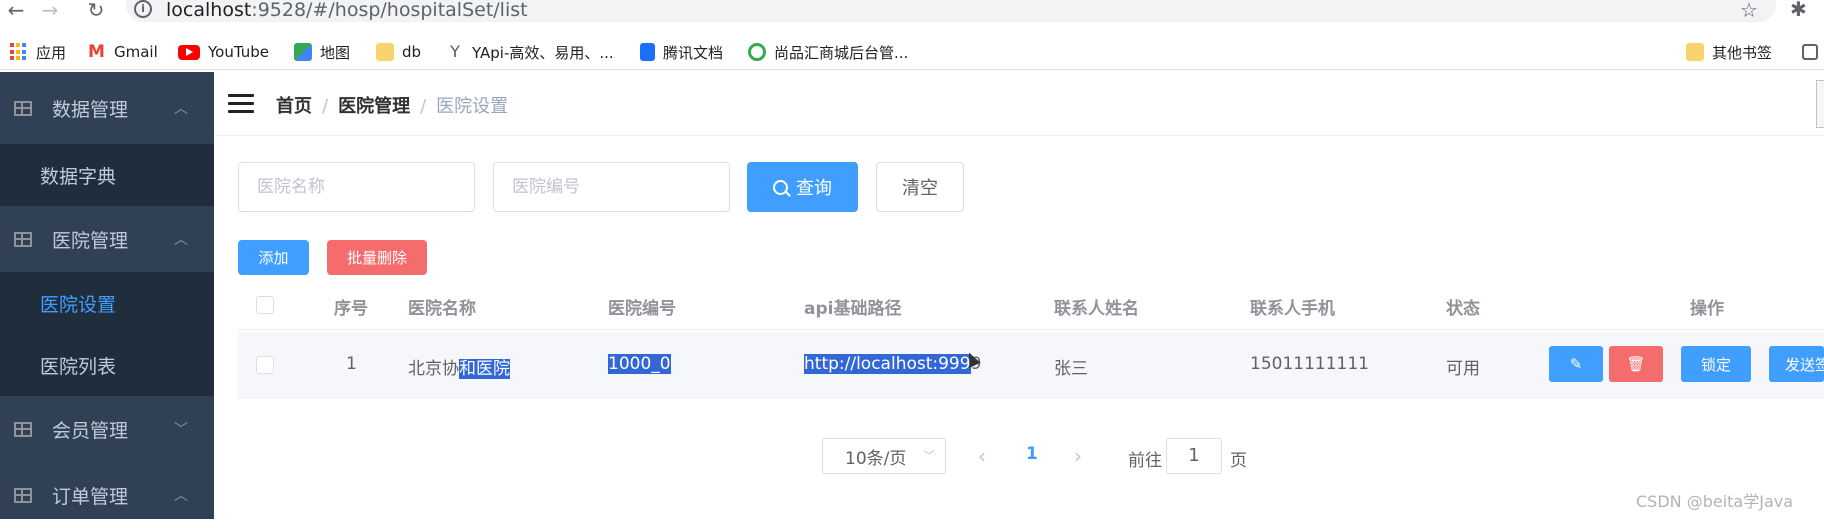 The width and height of the screenshot is (1824, 528). What do you see at coordinates (1749, 11) in the screenshot?
I see `star-icon: ☆` at bounding box center [1749, 11].